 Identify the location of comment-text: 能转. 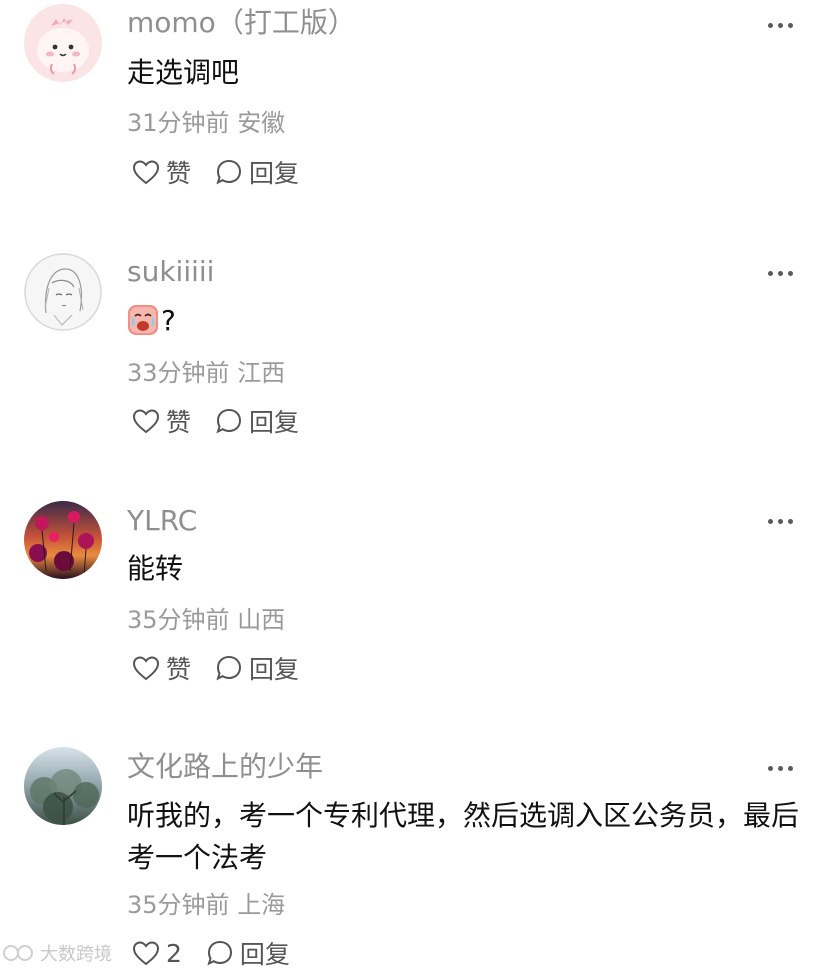
(155, 568).